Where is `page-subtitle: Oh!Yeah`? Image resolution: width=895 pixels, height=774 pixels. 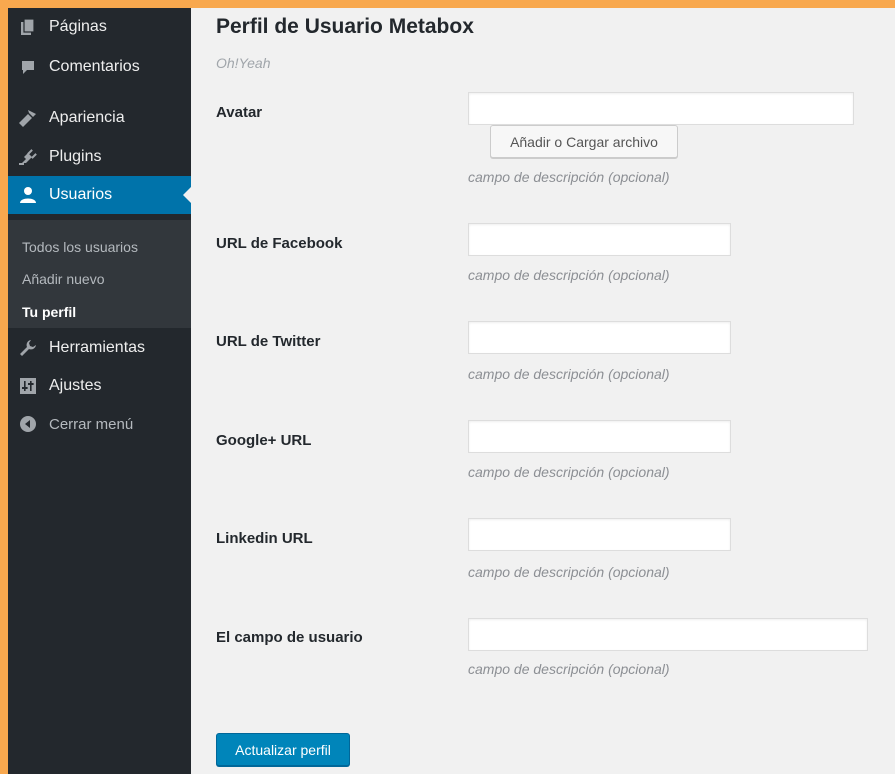
page-subtitle: Oh!Yeah is located at coordinates (243, 63).